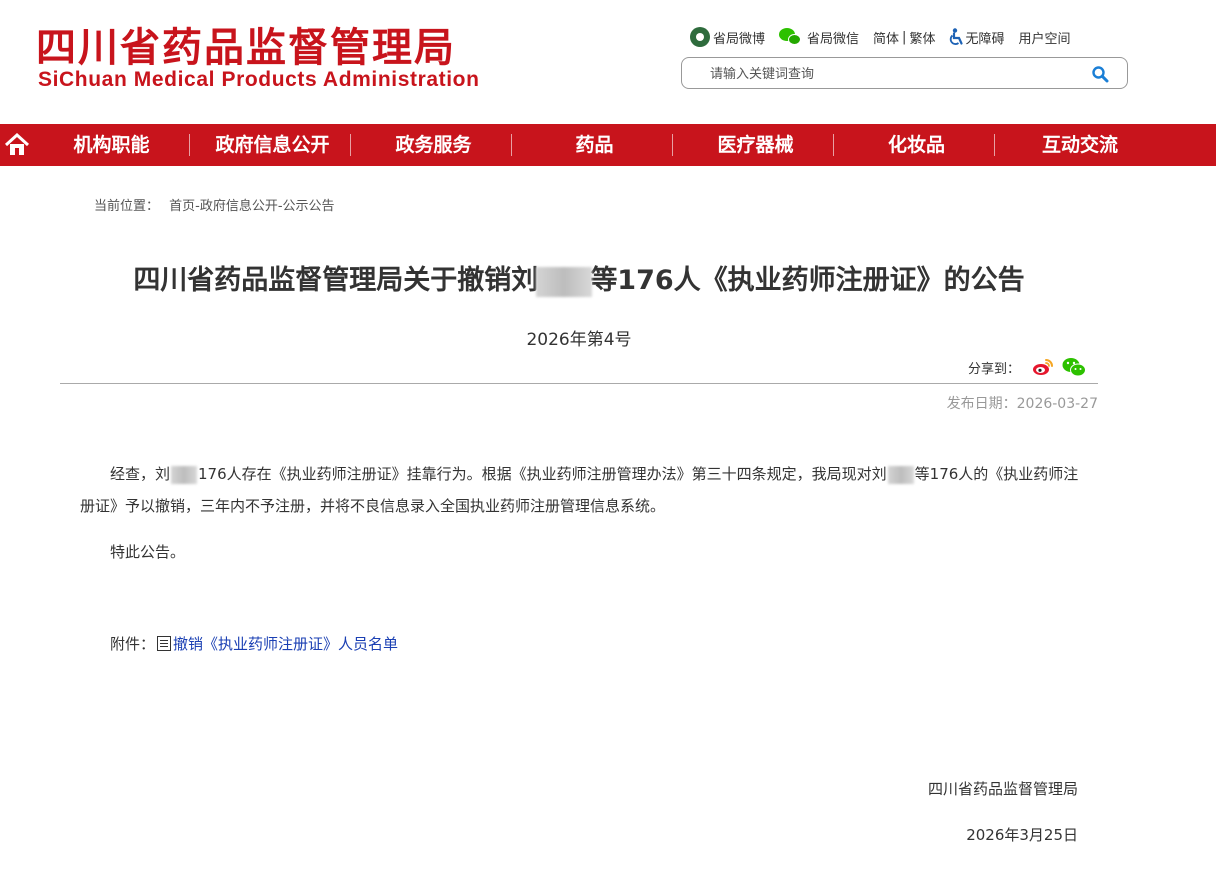 The width and height of the screenshot is (1216, 880). I want to click on accessibility-link-label: 无障碍, so click(985, 39).